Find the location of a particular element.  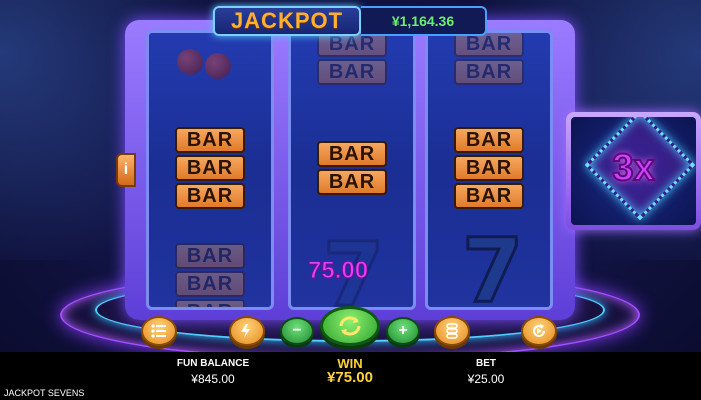

decrease-bet-button: − is located at coordinates (297, 331).